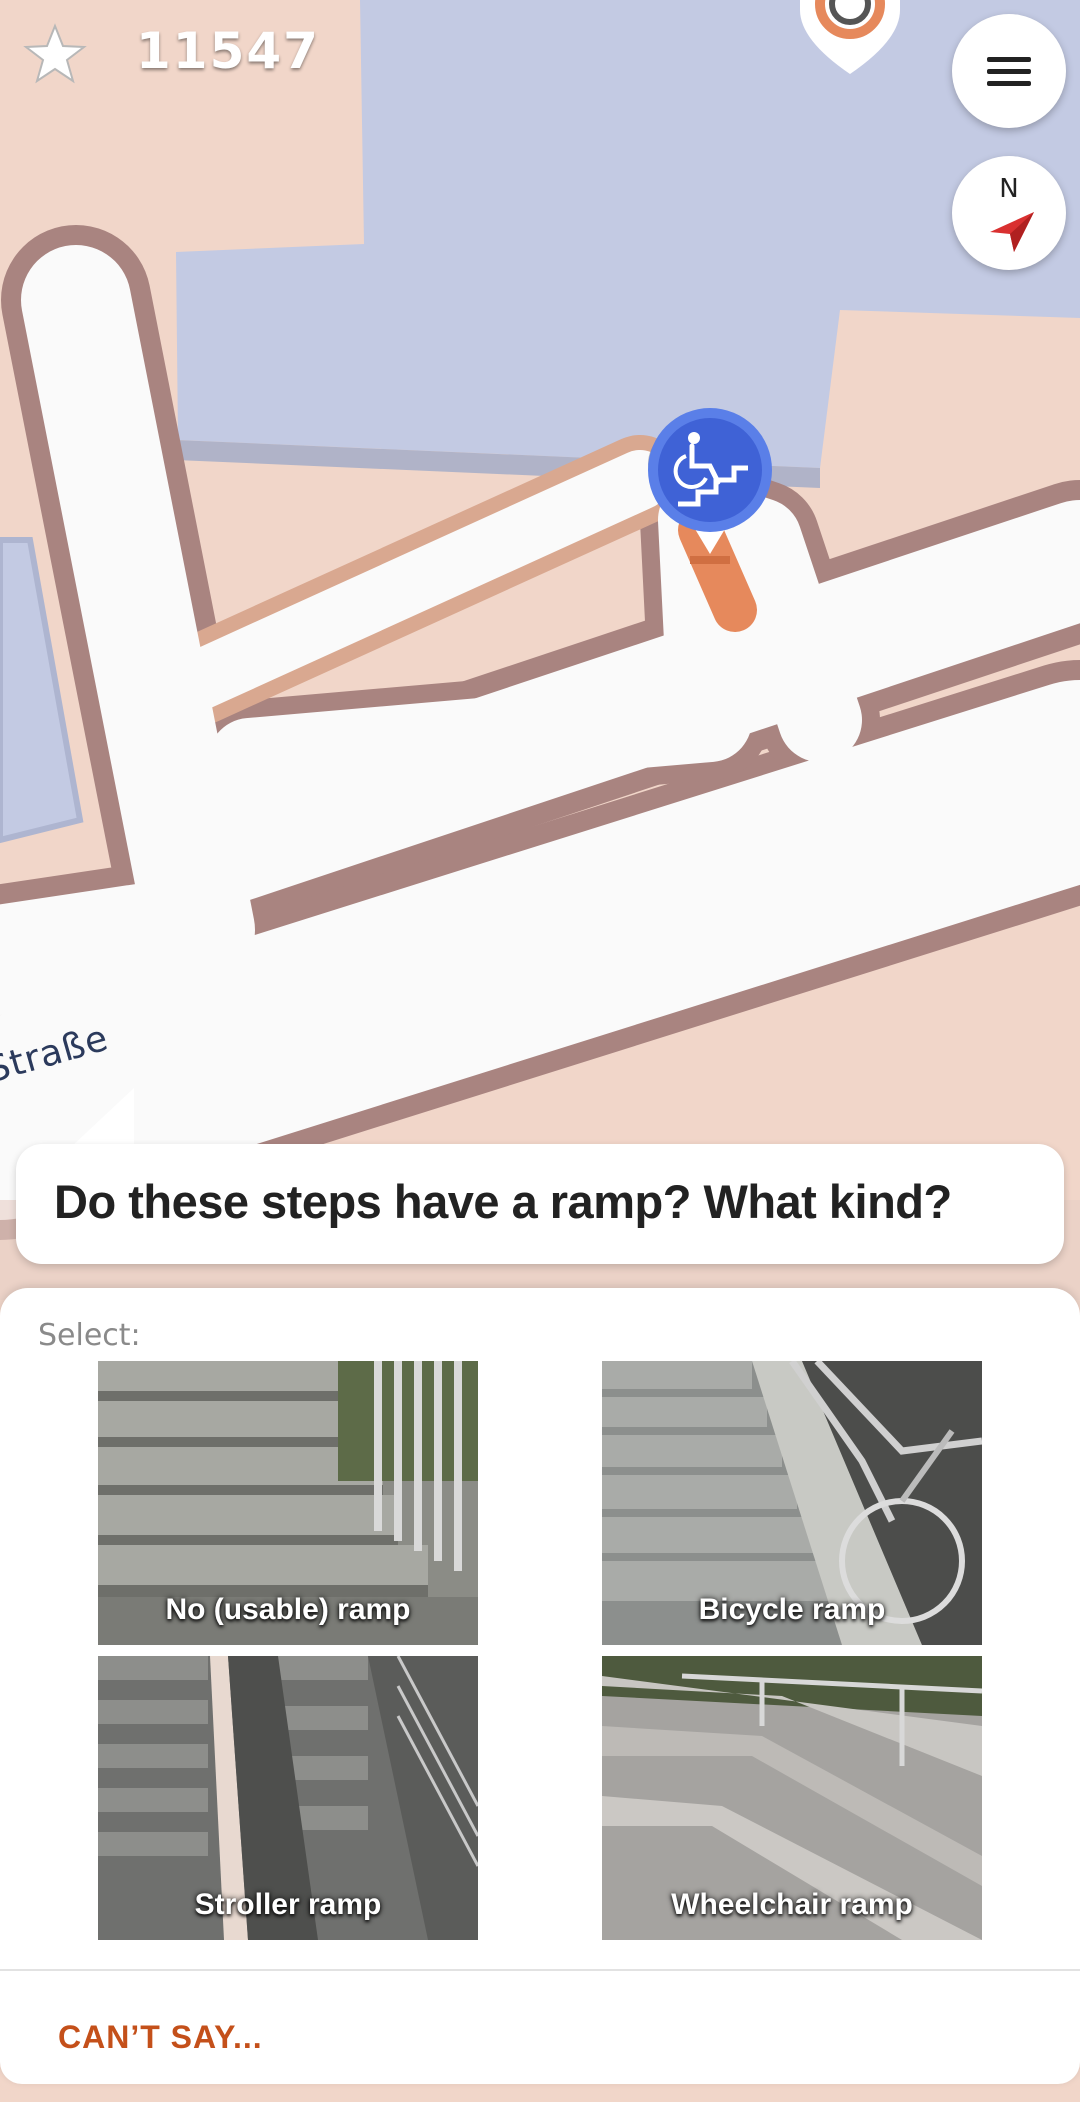  Describe the element at coordinates (1009, 71) in the screenshot. I see `menu-button` at that location.